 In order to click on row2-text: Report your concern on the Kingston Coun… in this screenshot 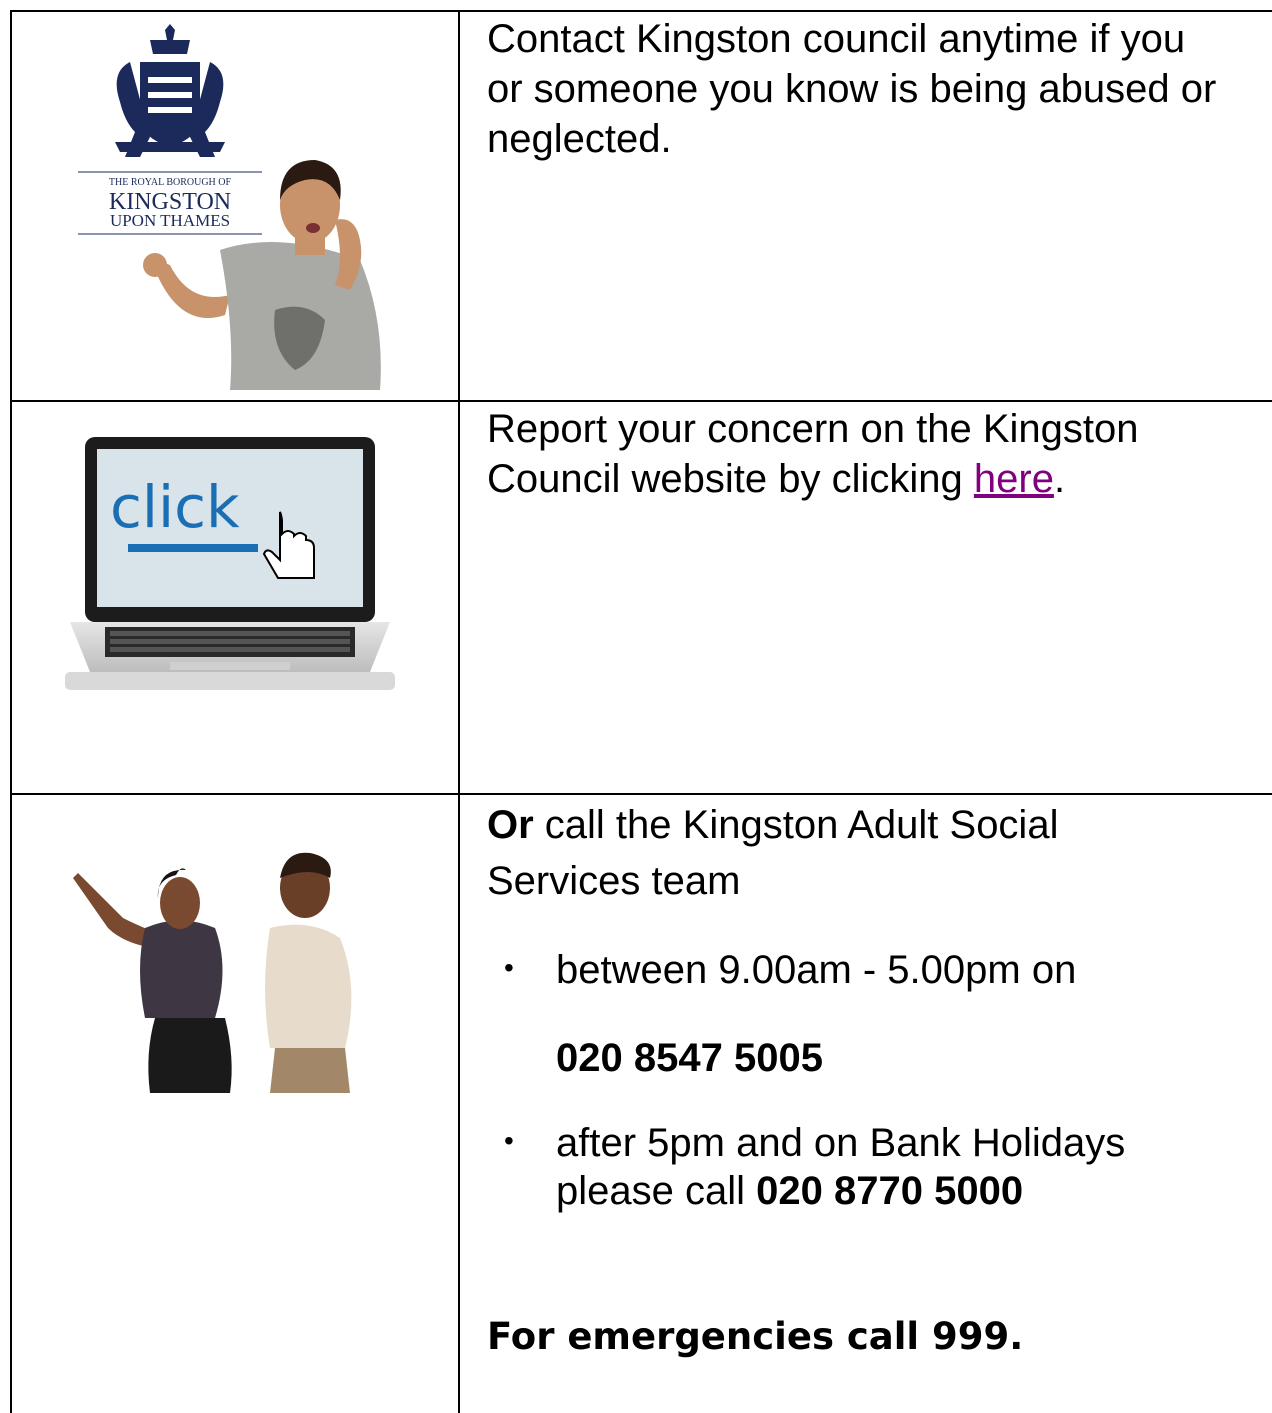, I will do `click(879, 454)`.